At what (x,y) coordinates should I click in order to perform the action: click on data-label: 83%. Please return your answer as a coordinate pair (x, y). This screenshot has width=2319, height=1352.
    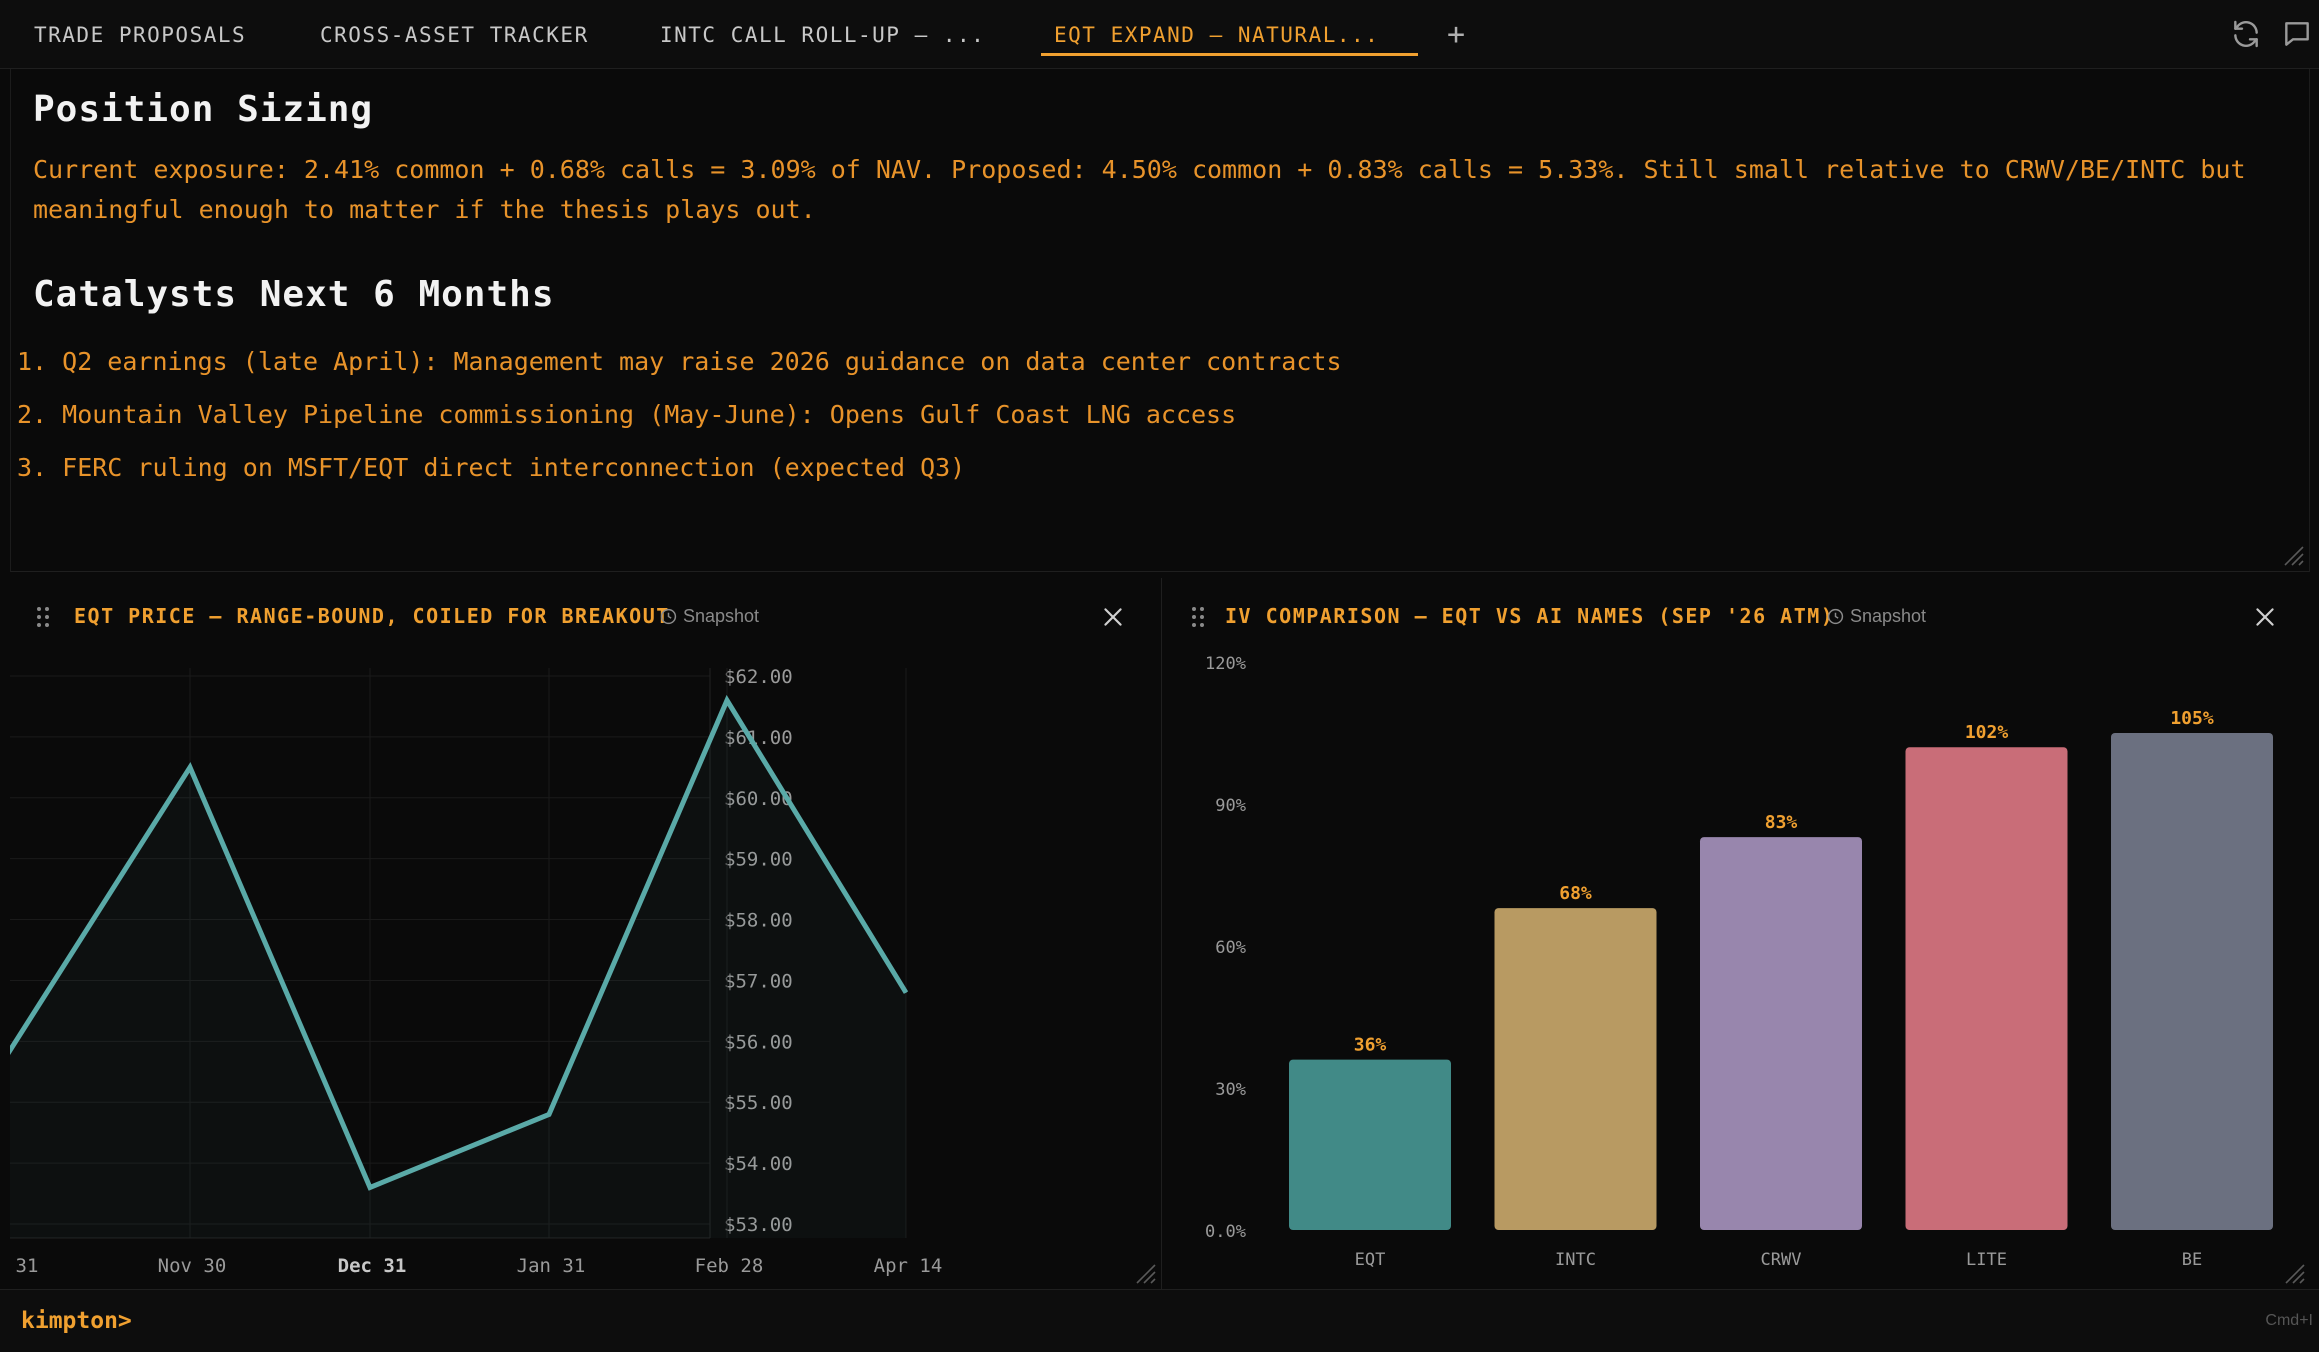
    Looking at the image, I should click on (1781, 822).